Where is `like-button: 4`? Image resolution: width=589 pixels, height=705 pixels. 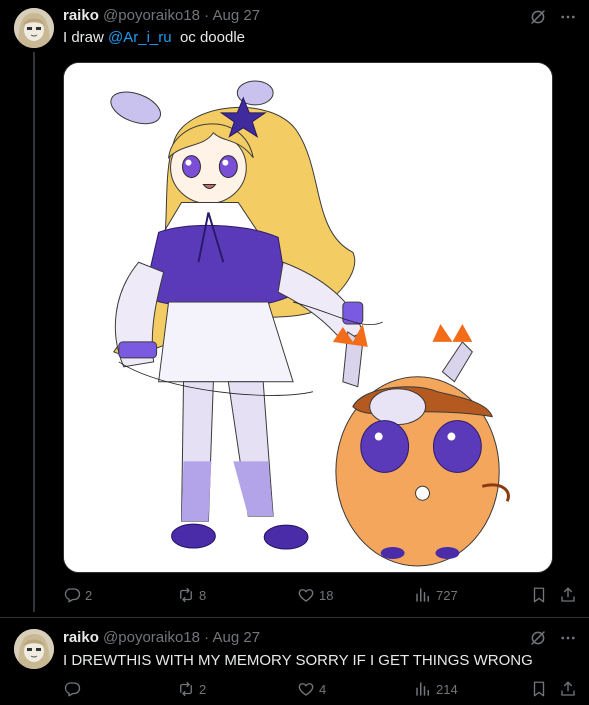
like-button: 4 is located at coordinates (311, 689).